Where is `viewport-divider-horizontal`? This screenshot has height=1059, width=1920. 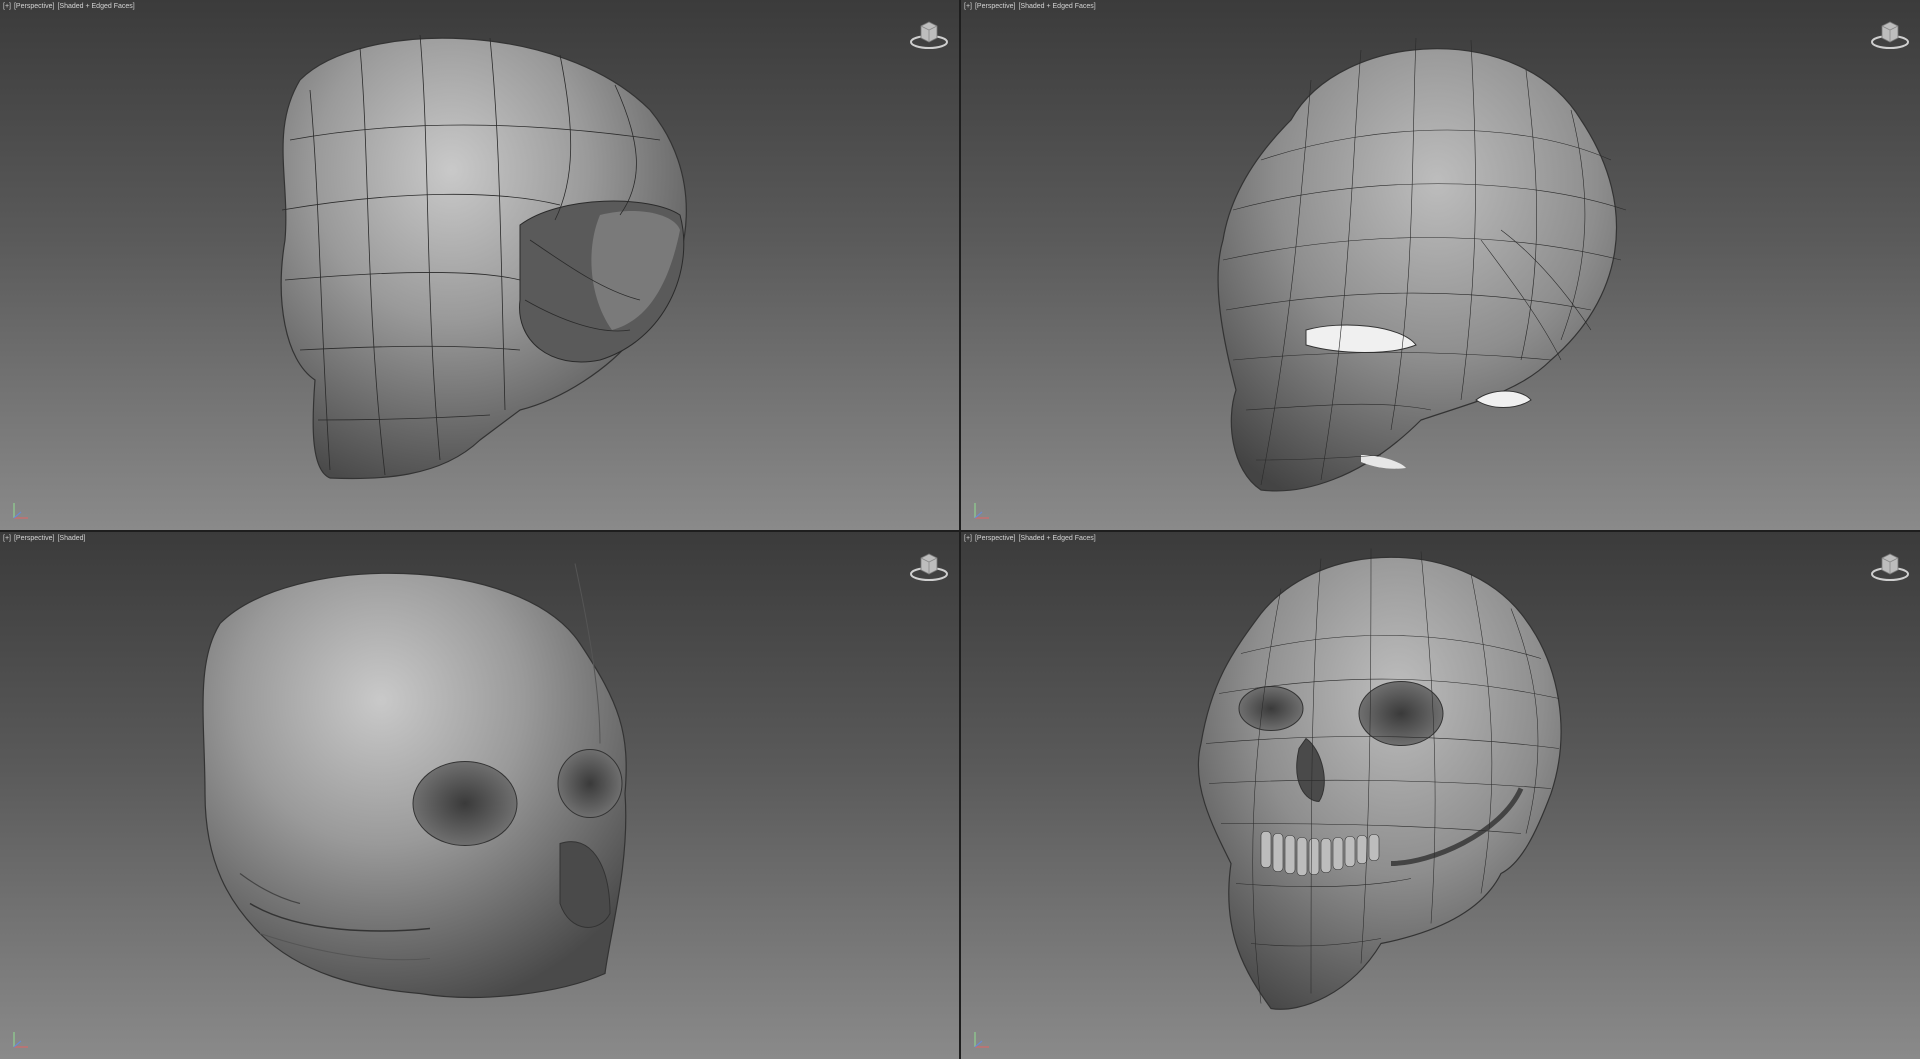 viewport-divider-horizontal is located at coordinates (960, 531).